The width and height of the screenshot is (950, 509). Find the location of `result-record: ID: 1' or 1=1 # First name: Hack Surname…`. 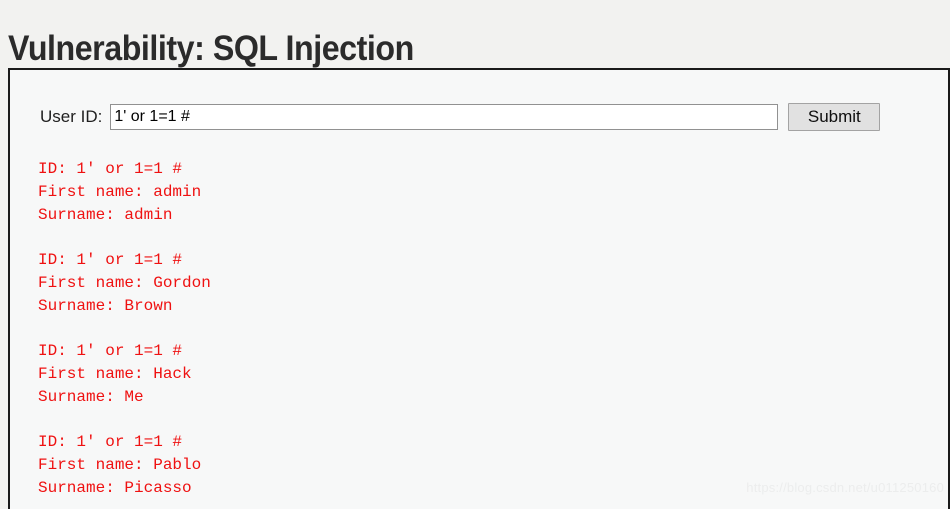

result-record: ID: 1' or 1=1 # First name: Hack Surname… is located at coordinates (124, 374).